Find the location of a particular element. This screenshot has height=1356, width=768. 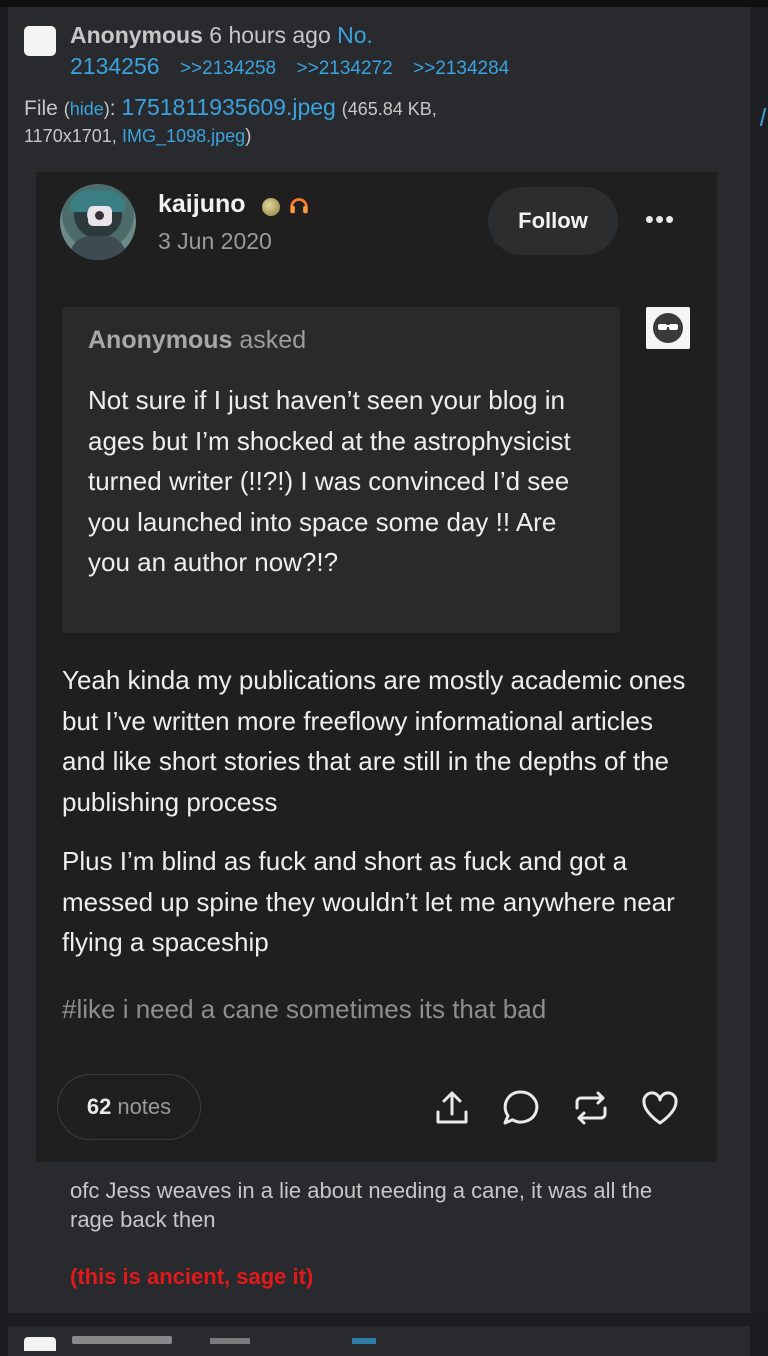

post-header: Anonymous 6 hours ago No. is located at coordinates (221, 35).